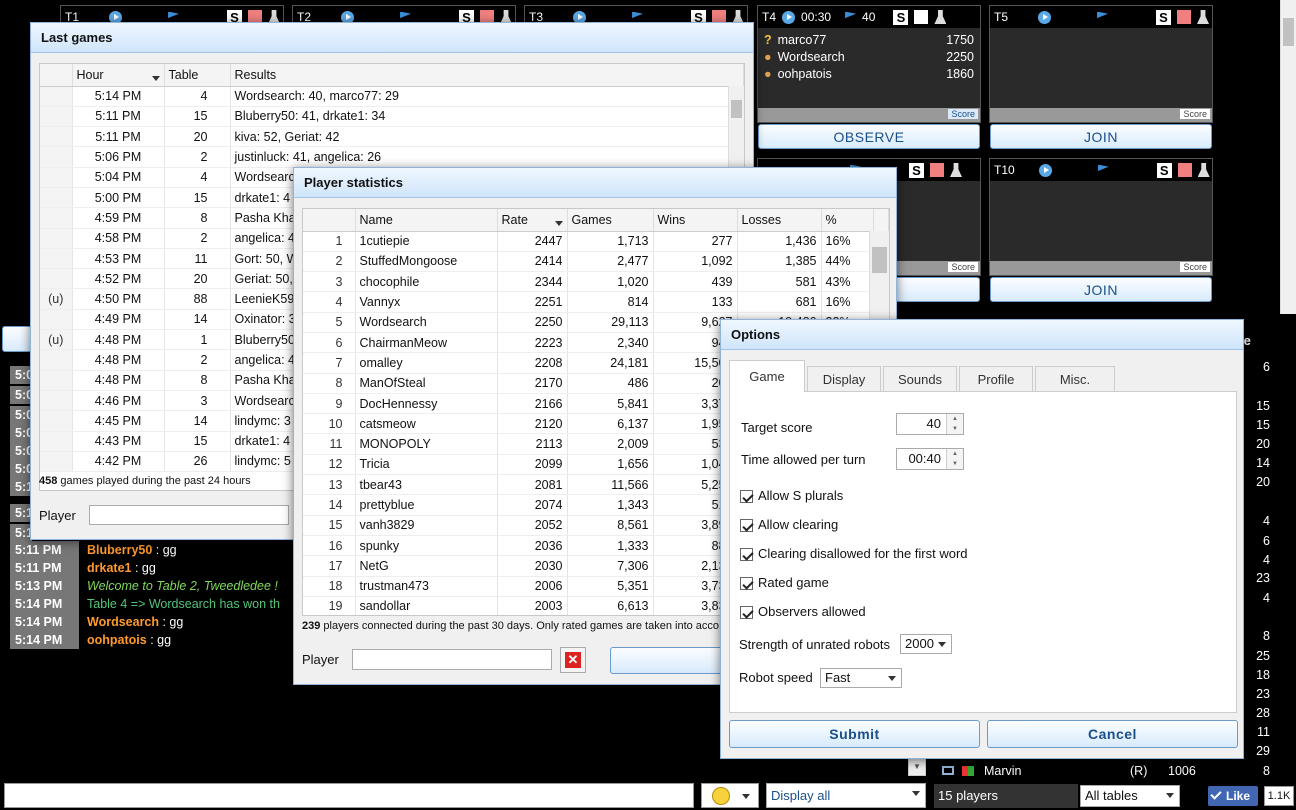  What do you see at coordinates (844, 378) in the screenshot?
I see `tab-display: Display` at bounding box center [844, 378].